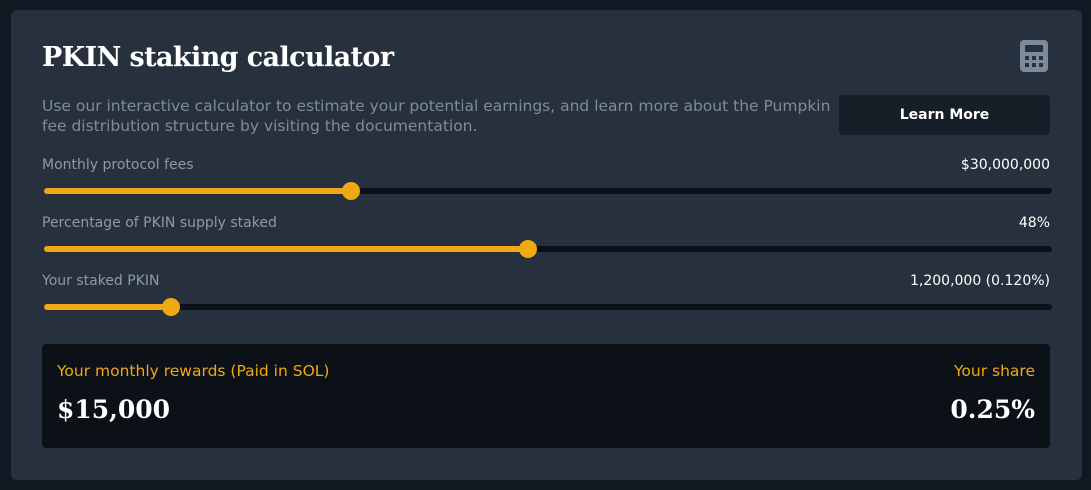 This screenshot has height=490, width=1091. I want to click on your-share-value: 0.25%, so click(992, 409).